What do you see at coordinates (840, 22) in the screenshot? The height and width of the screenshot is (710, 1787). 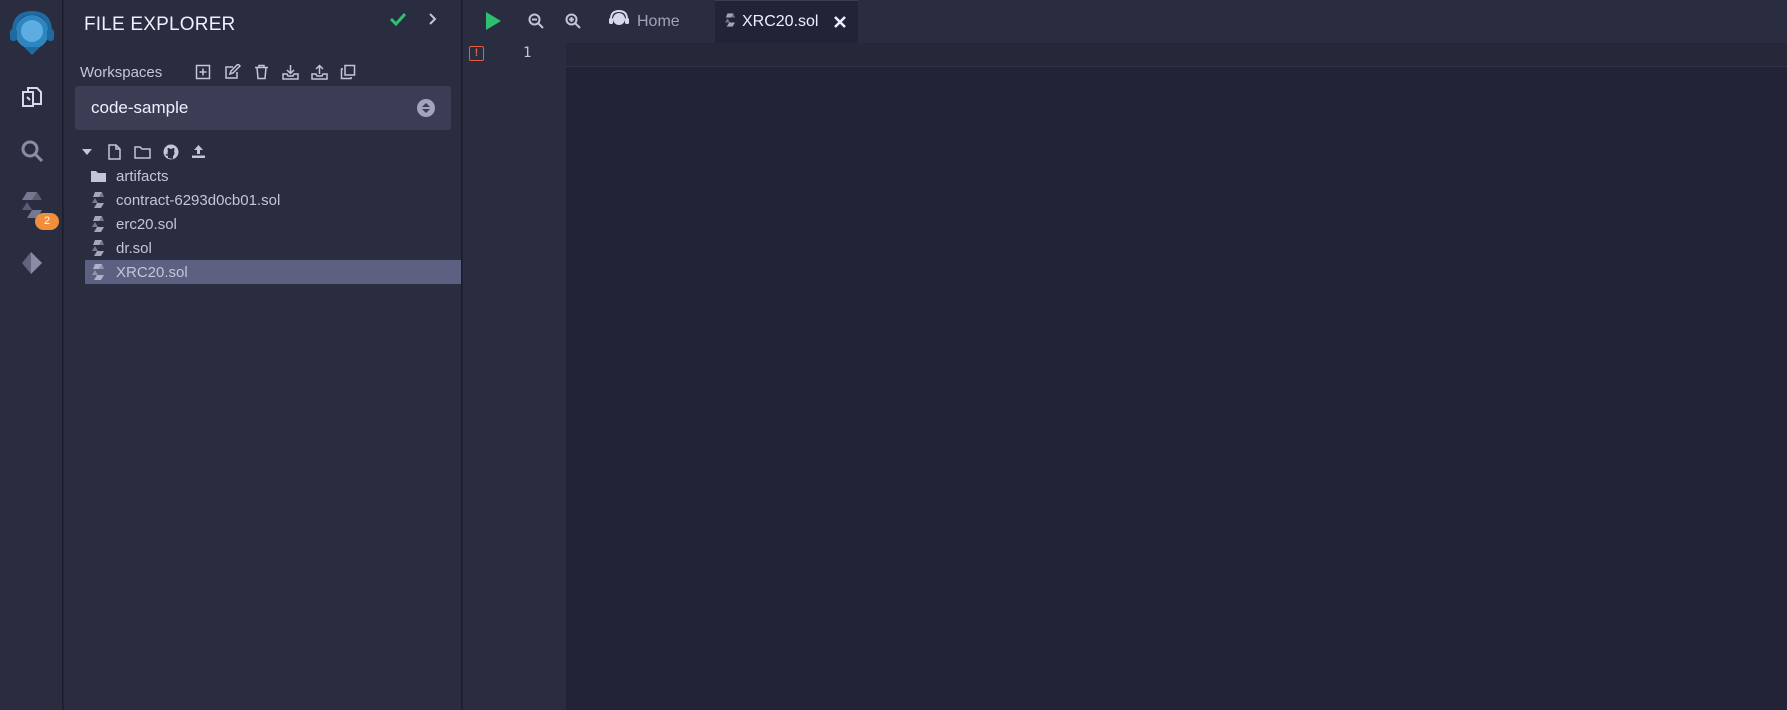 I see `close-icon` at bounding box center [840, 22].